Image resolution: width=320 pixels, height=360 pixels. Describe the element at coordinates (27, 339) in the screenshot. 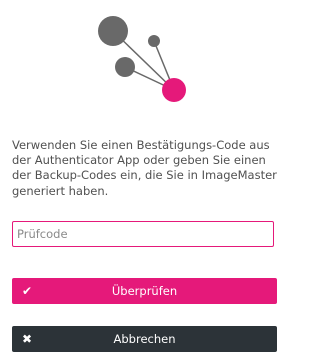

I see `close-icon: ✖` at that location.